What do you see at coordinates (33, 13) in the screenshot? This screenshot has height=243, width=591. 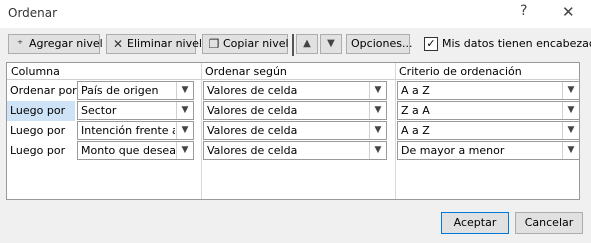 I see `dialog-title: Ordenar` at bounding box center [33, 13].